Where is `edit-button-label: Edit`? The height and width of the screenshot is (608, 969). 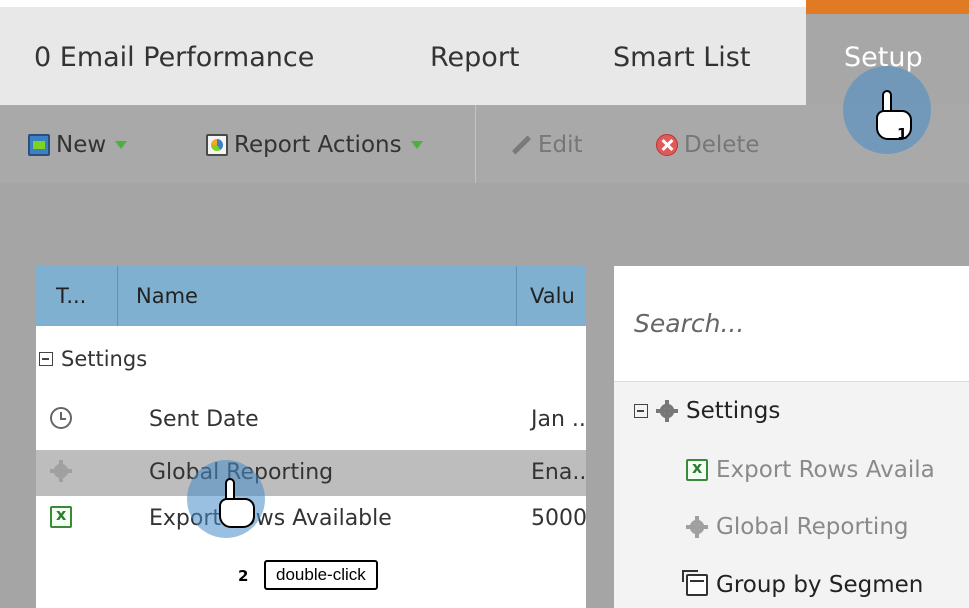
edit-button-label: Edit is located at coordinates (560, 145).